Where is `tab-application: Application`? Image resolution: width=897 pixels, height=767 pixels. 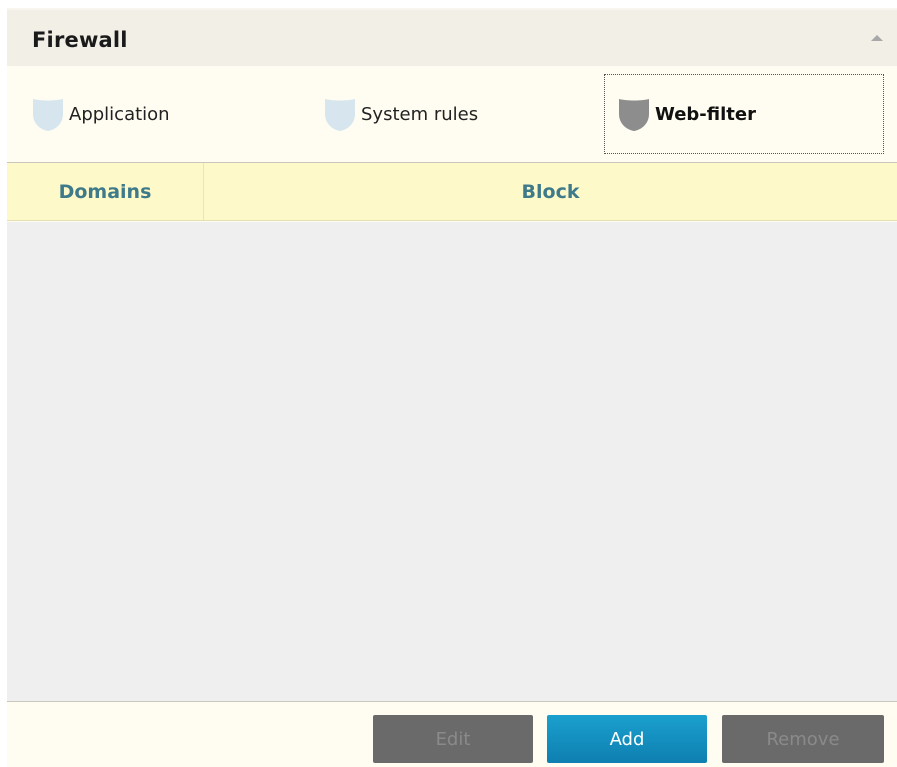 tab-application: Application is located at coordinates (161, 114).